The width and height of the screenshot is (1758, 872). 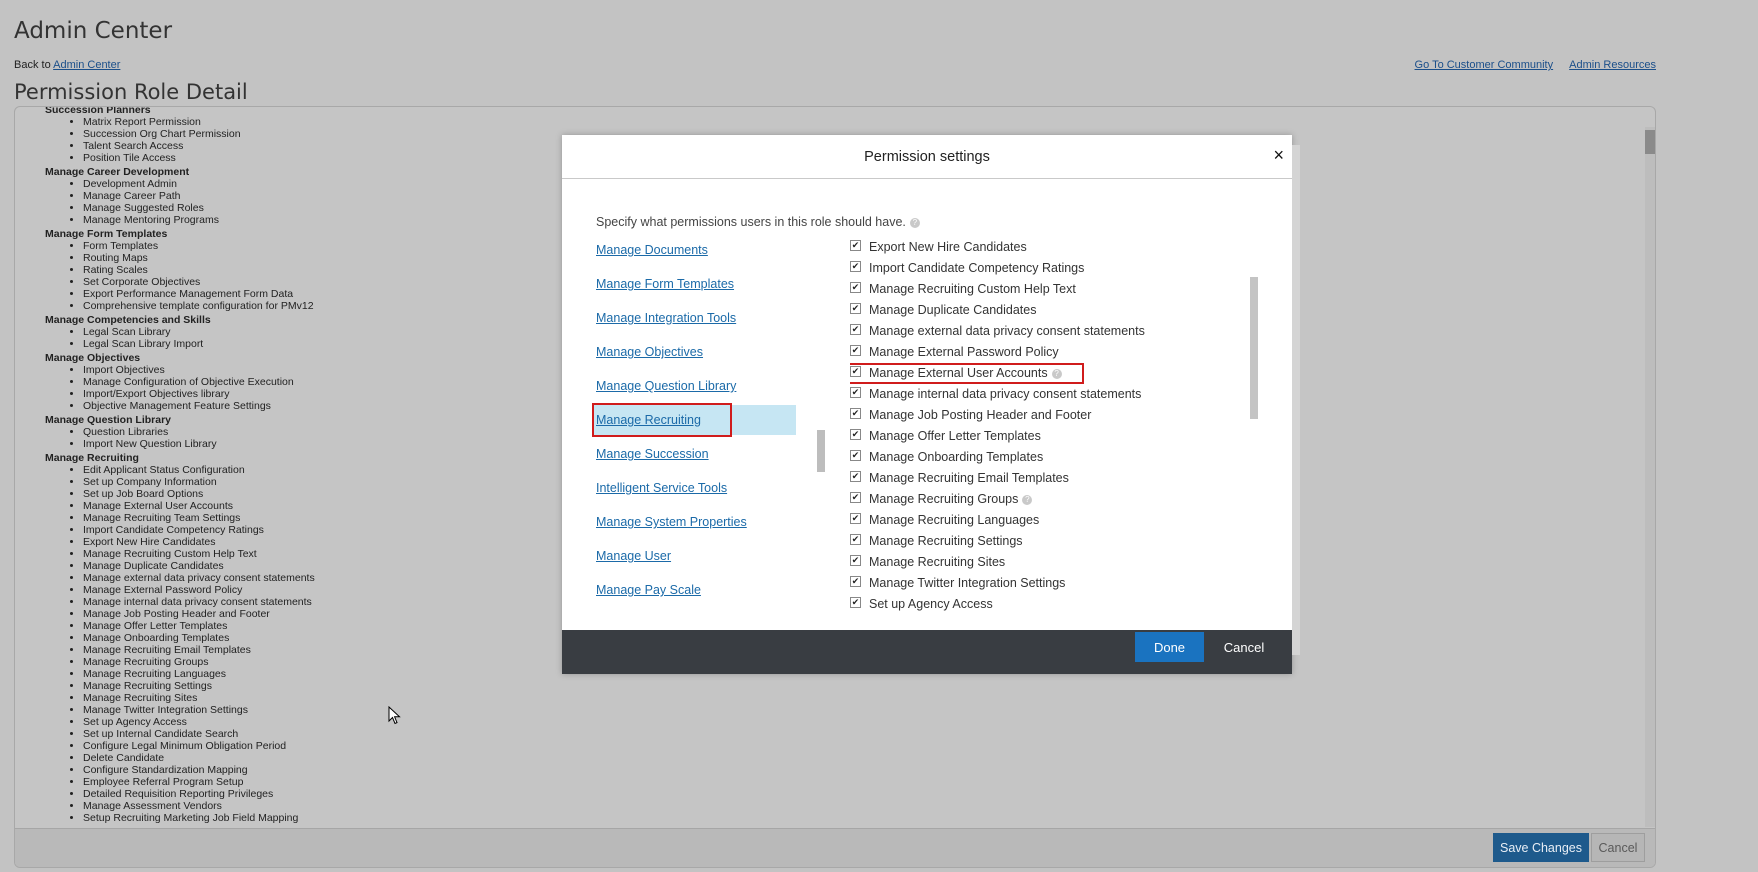 I want to click on permission-list-item: Employee Referral Program Setup, so click(x=199, y=782).